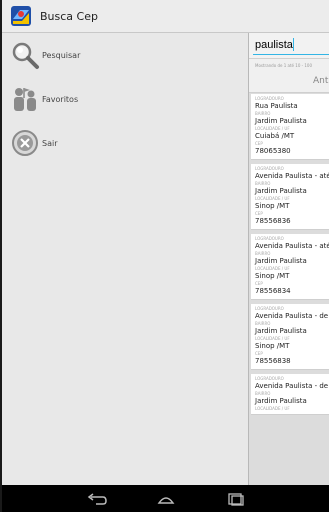  What do you see at coordinates (50, 143) in the screenshot?
I see `drawer-label-sair: Sair` at bounding box center [50, 143].